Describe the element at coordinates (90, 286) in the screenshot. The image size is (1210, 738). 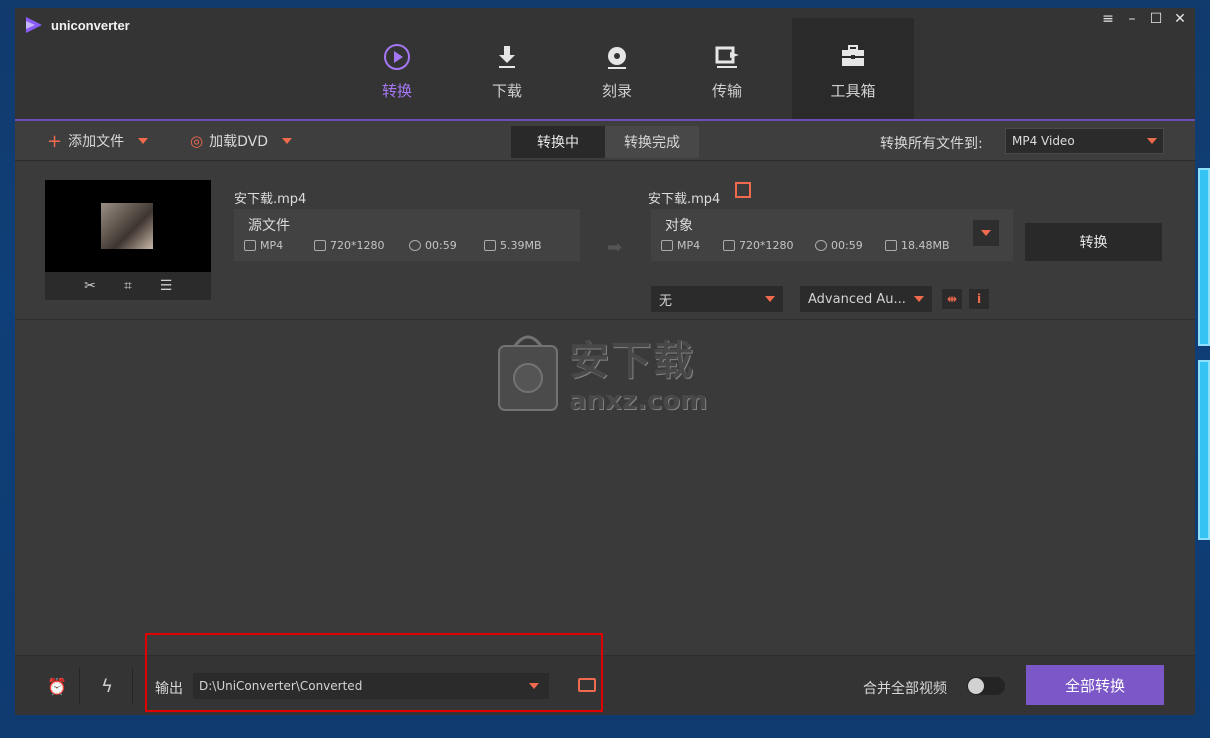
I see `trim-icon: ✂` at that location.